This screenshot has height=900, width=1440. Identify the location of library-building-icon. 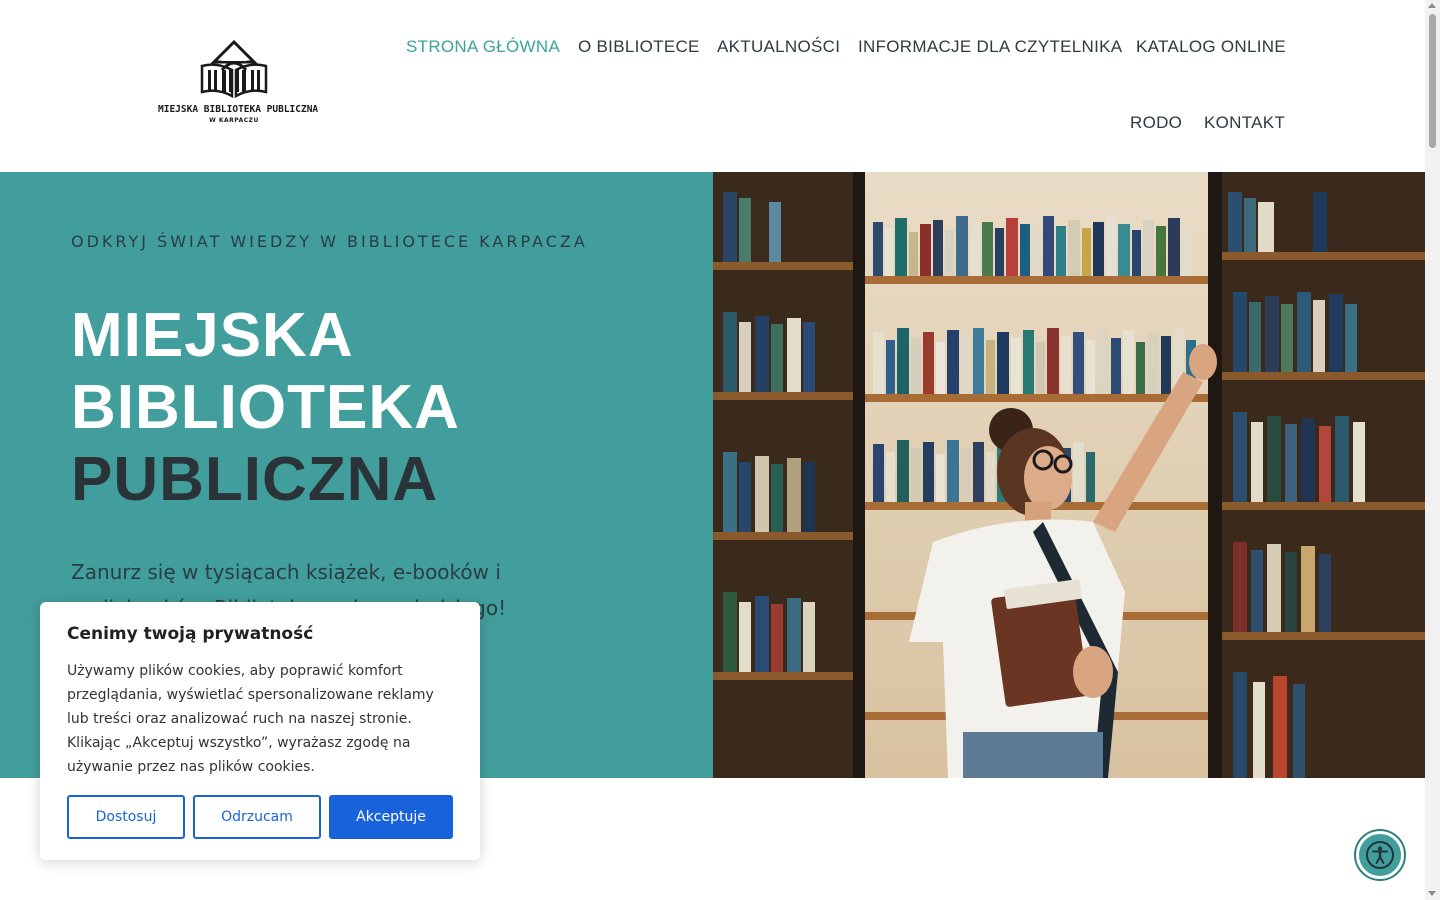
(234, 69).